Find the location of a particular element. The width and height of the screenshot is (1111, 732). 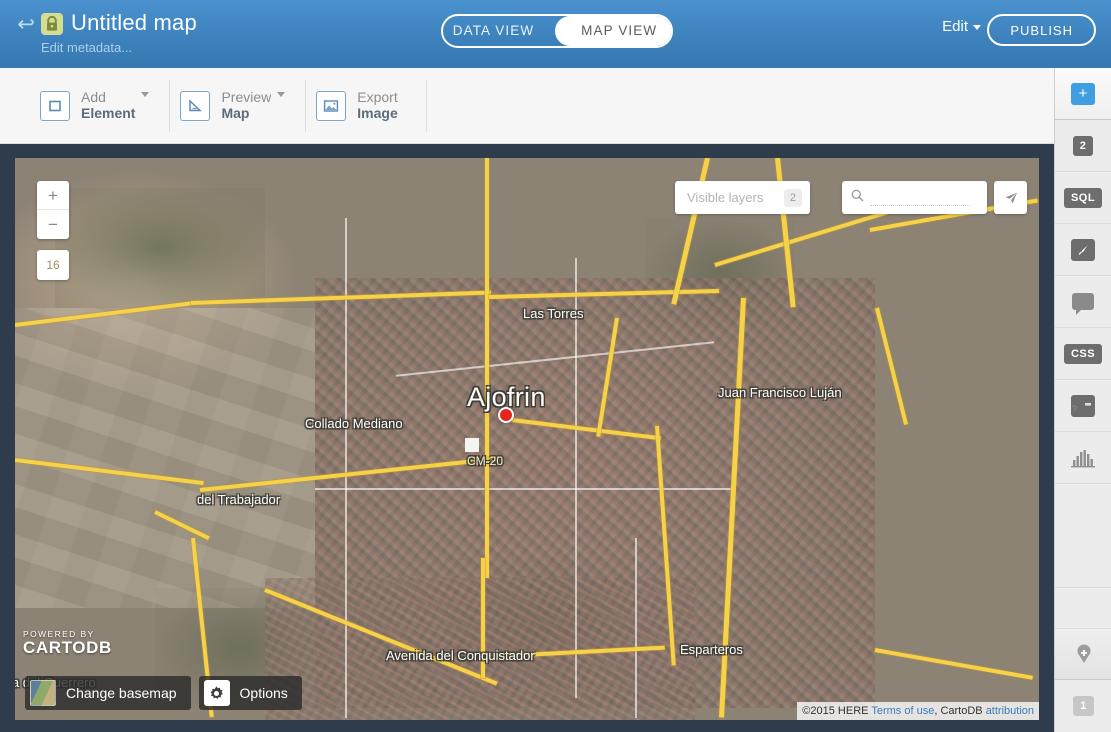

css-icon: CSS is located at coordinates (1083, 353).